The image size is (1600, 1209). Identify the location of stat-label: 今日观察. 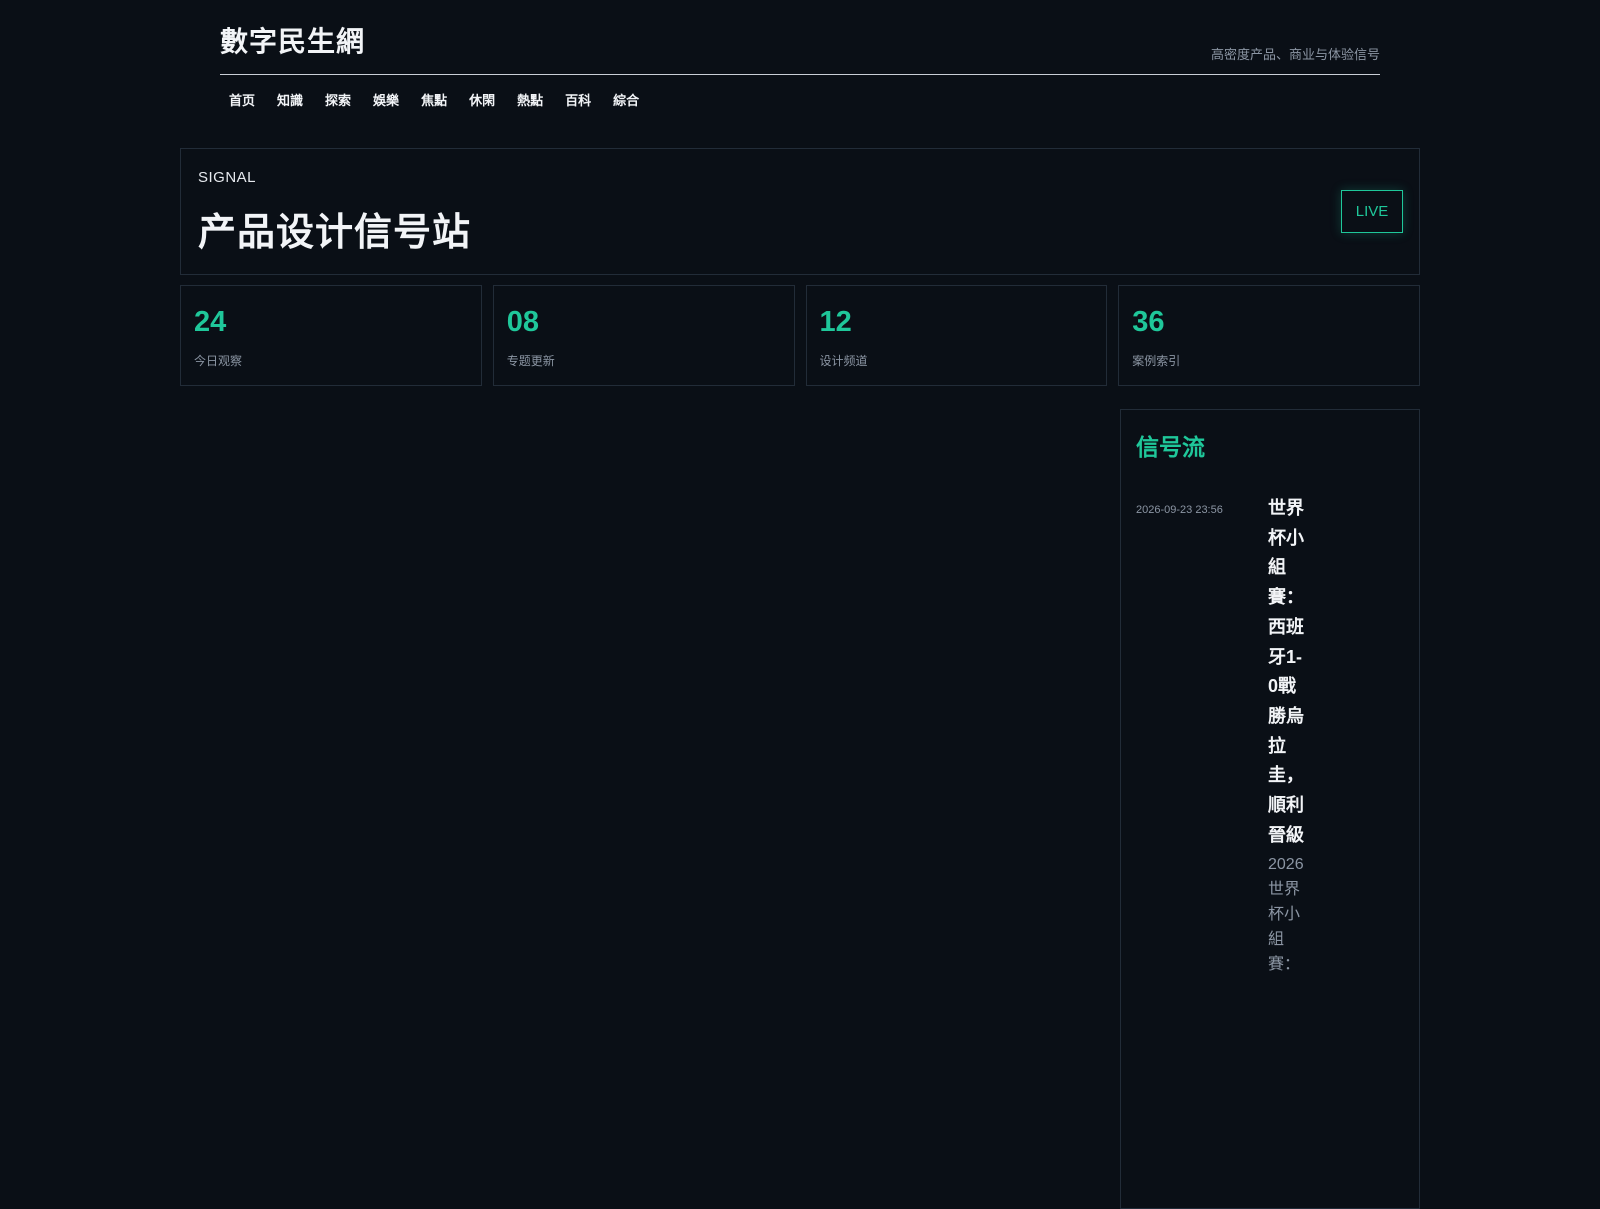
(218, 361).